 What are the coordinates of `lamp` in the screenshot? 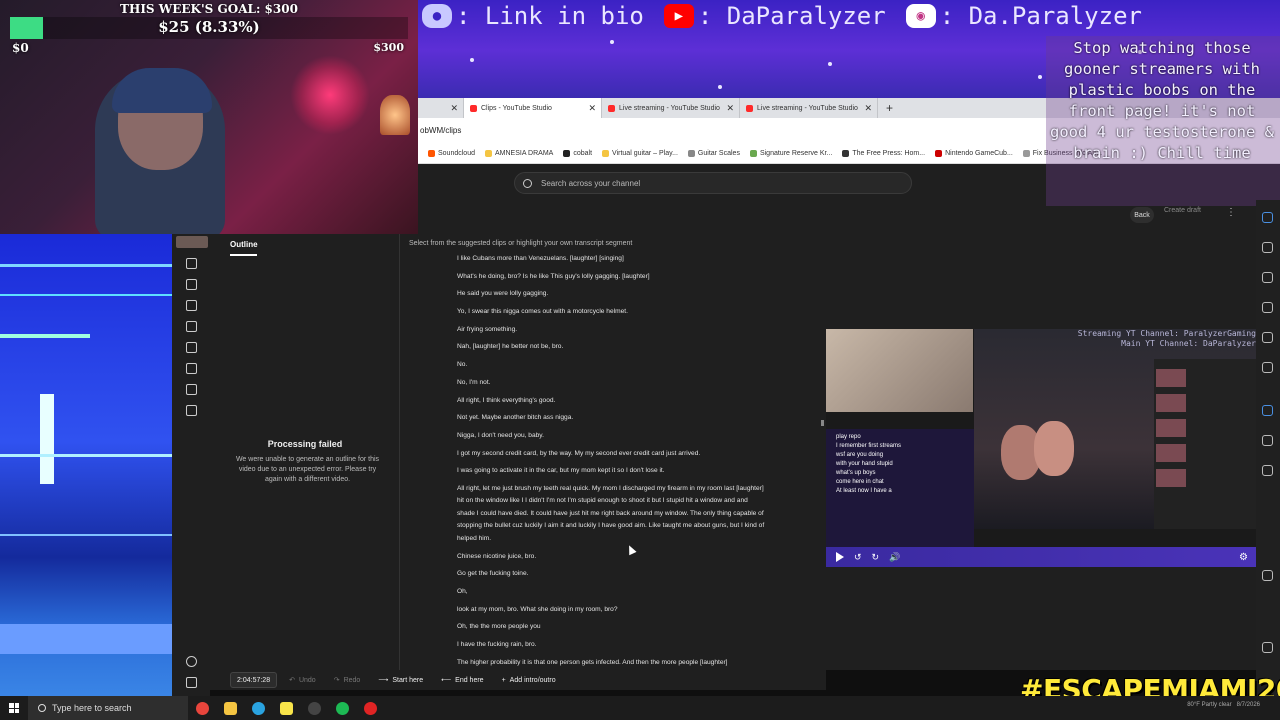 It's located at (395, 115).